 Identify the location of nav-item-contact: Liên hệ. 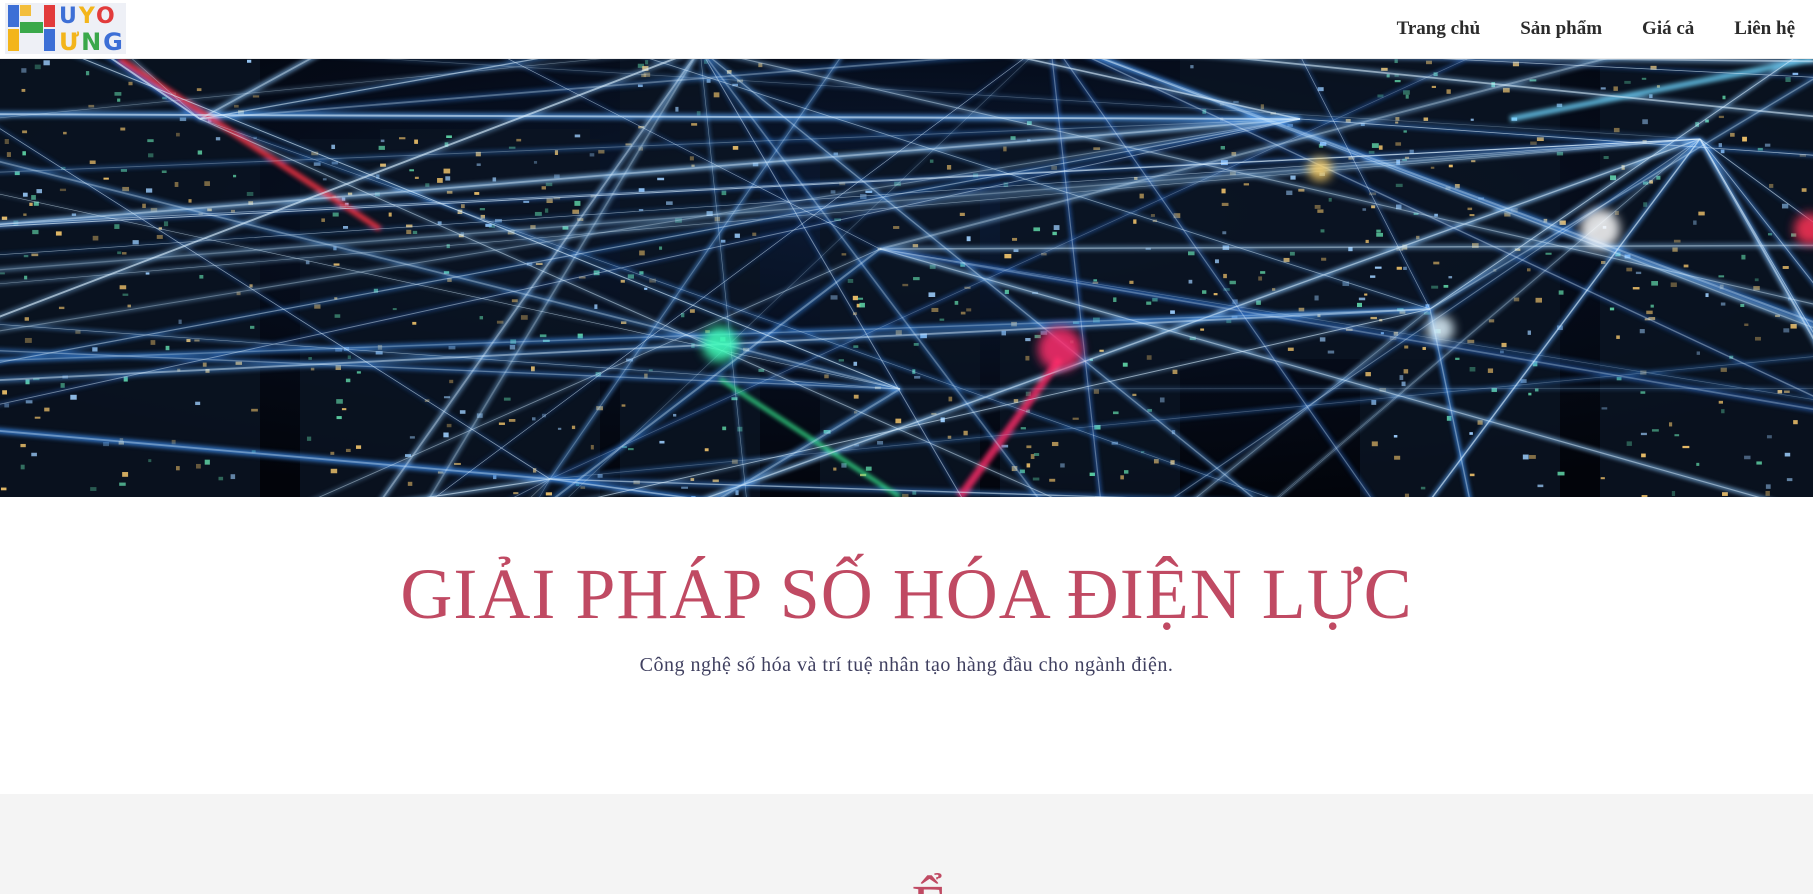
(1763, 28).